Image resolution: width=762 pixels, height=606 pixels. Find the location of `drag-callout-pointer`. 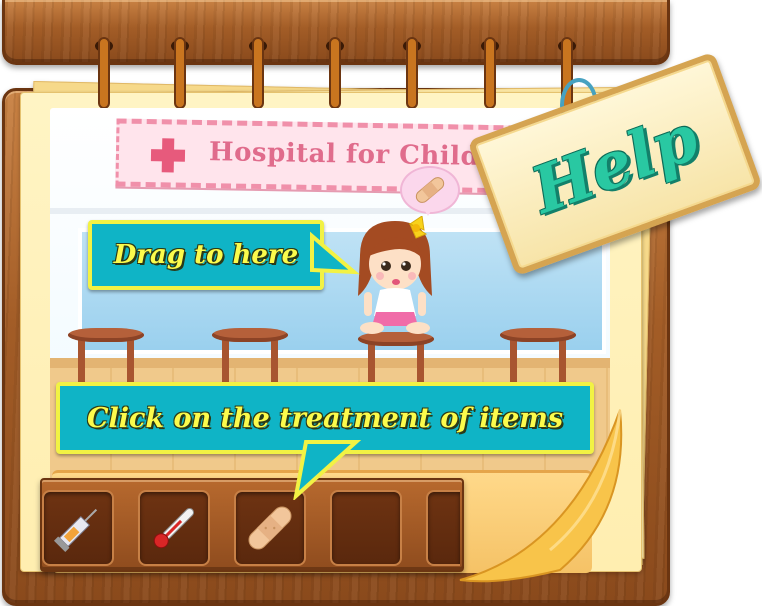

drag-callout-pointer is located at coordinates (335, 253).